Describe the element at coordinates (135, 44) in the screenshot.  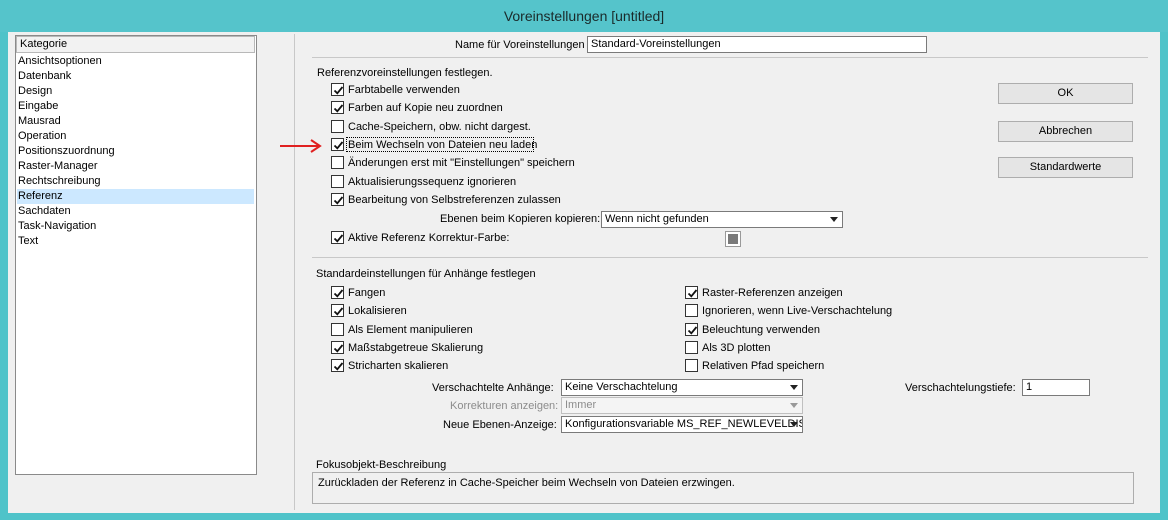
I see `category-header: Kategorie` at that location.